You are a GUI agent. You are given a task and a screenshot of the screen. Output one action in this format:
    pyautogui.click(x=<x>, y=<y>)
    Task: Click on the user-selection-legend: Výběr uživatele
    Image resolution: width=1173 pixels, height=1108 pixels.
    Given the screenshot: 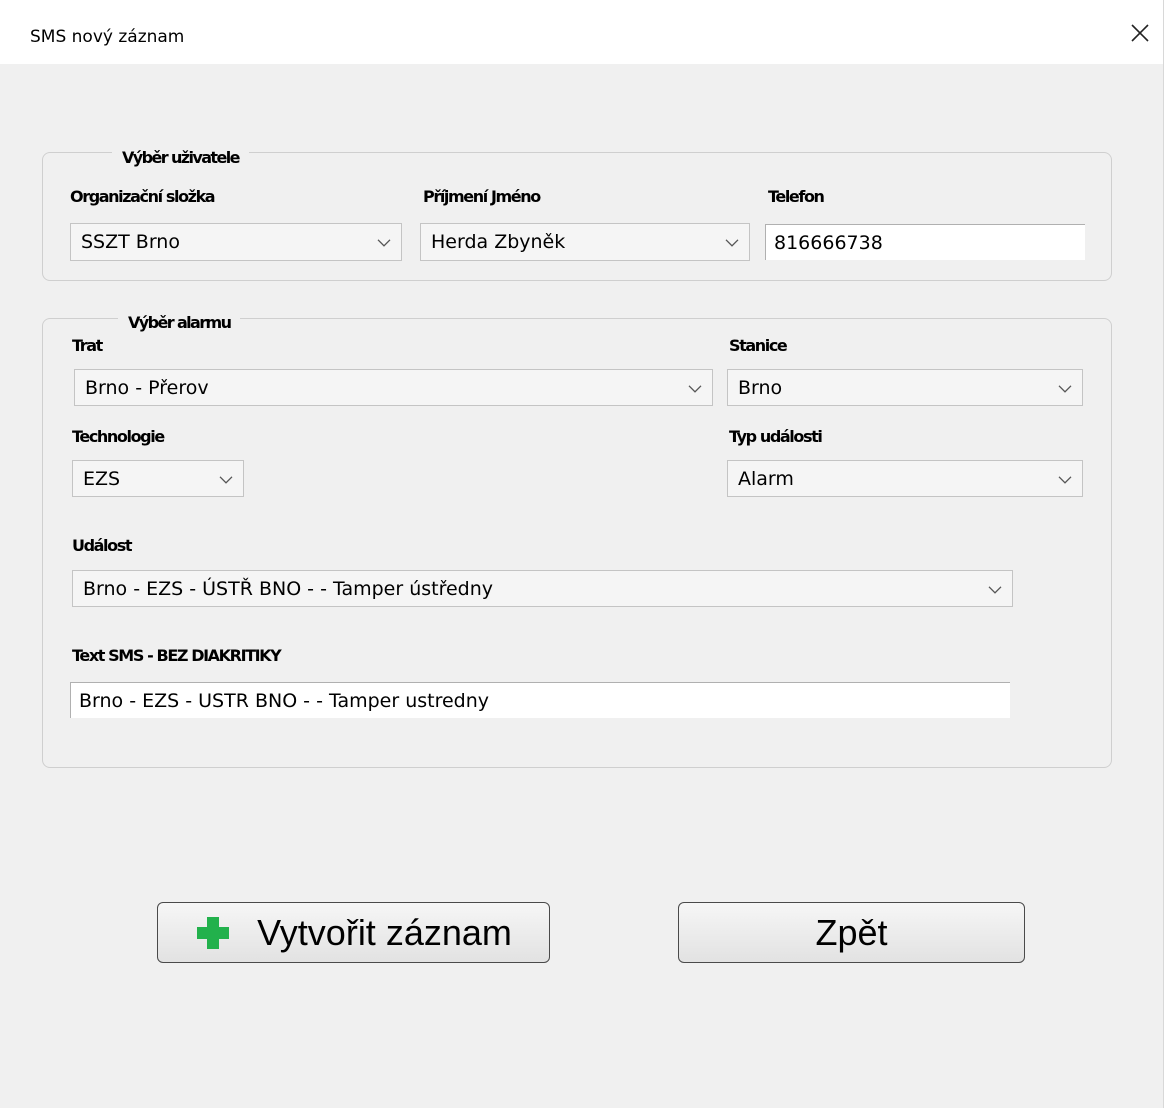 What is the action you would take?
    pyautogui.click(x=180, y=157)
    